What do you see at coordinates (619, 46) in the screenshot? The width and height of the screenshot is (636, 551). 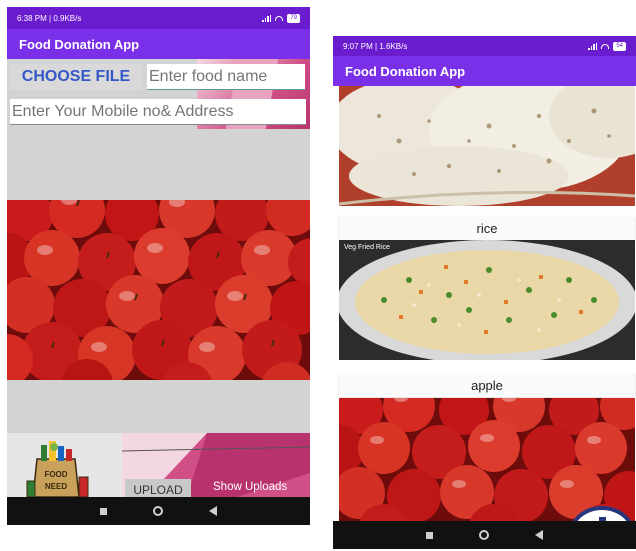 I see `battery-icon: 54` at bounding box center [619, 46].